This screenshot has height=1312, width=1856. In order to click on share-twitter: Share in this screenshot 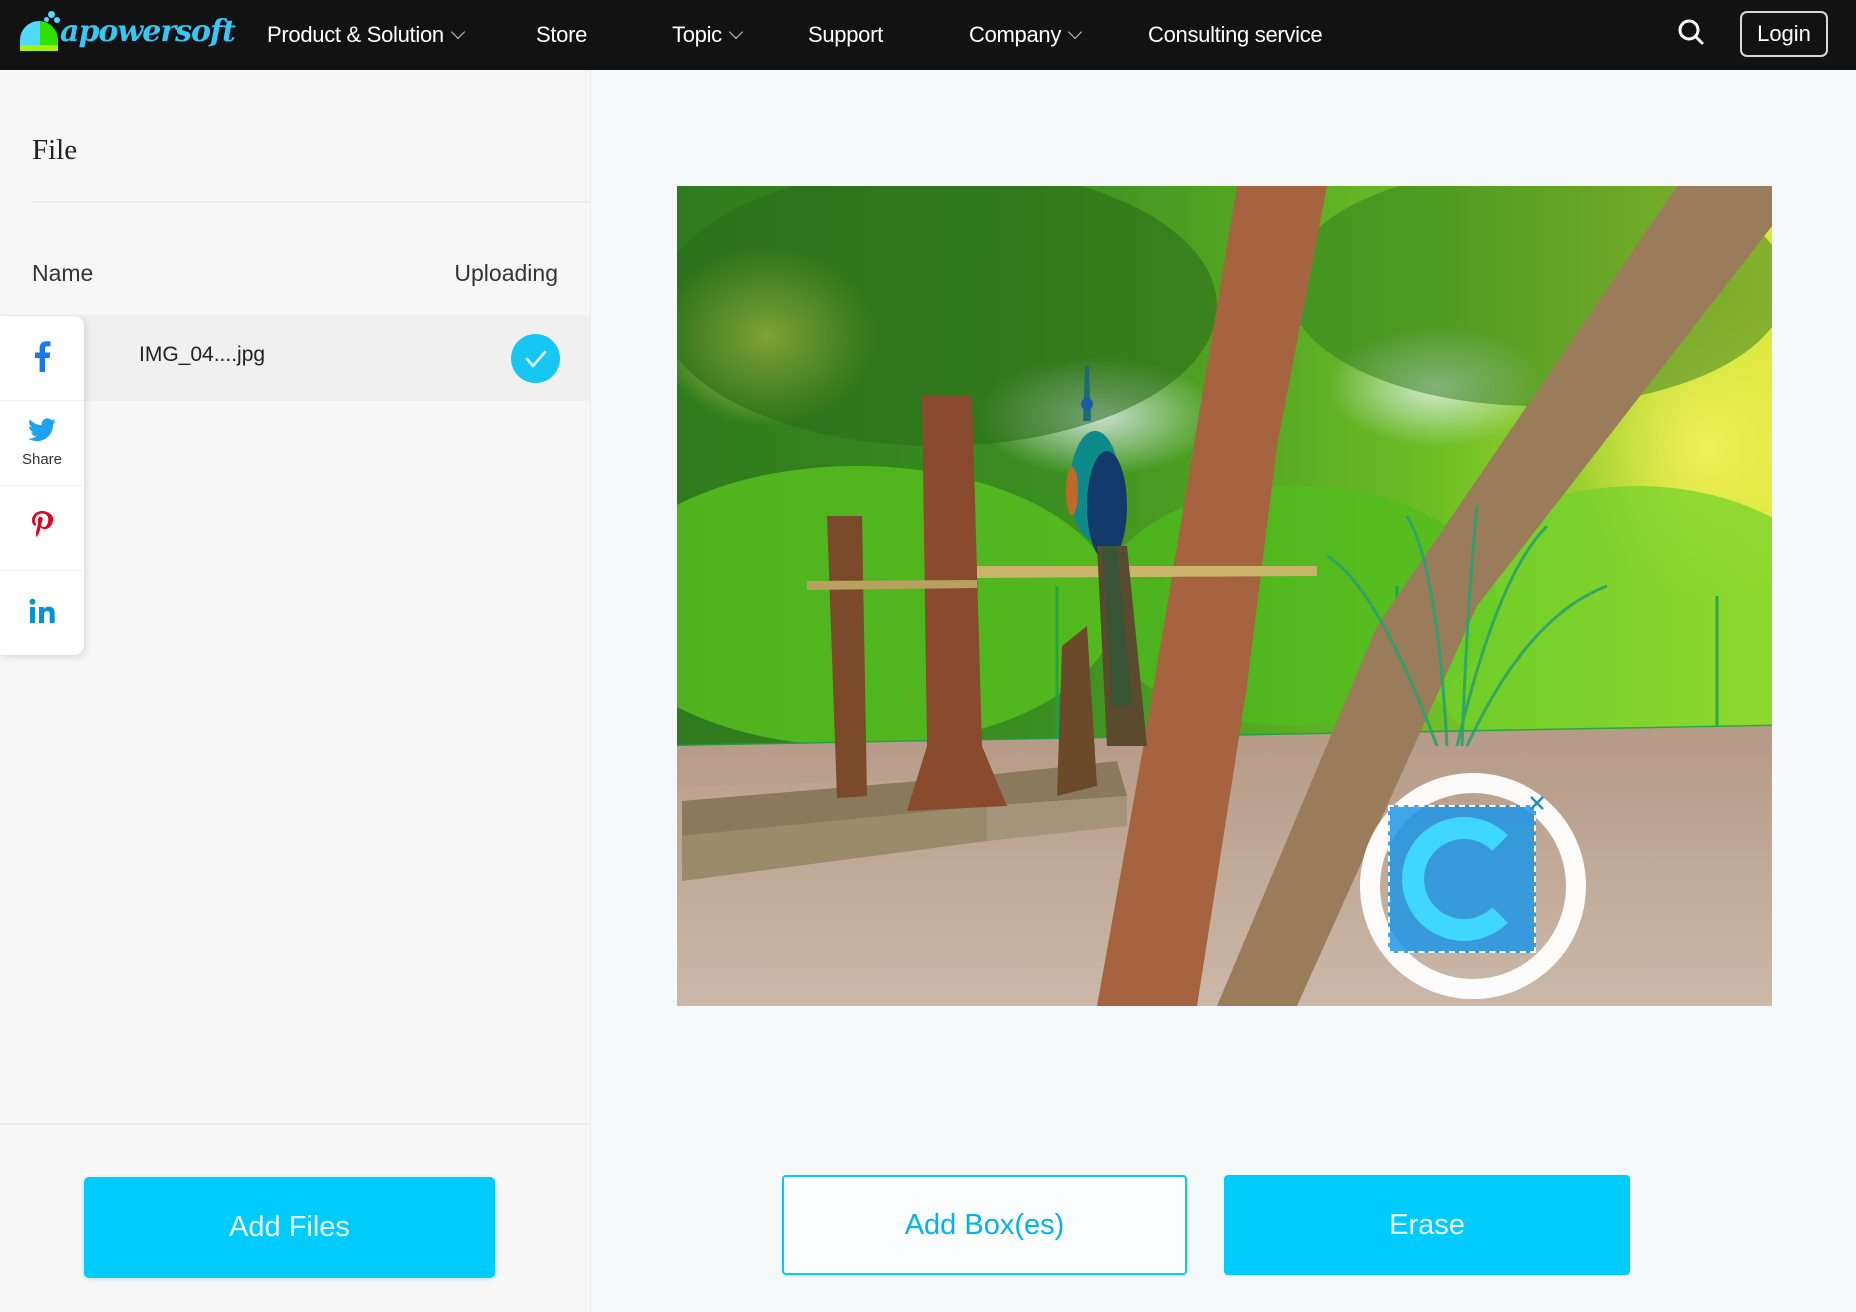, I will do `click(42, 443)`.